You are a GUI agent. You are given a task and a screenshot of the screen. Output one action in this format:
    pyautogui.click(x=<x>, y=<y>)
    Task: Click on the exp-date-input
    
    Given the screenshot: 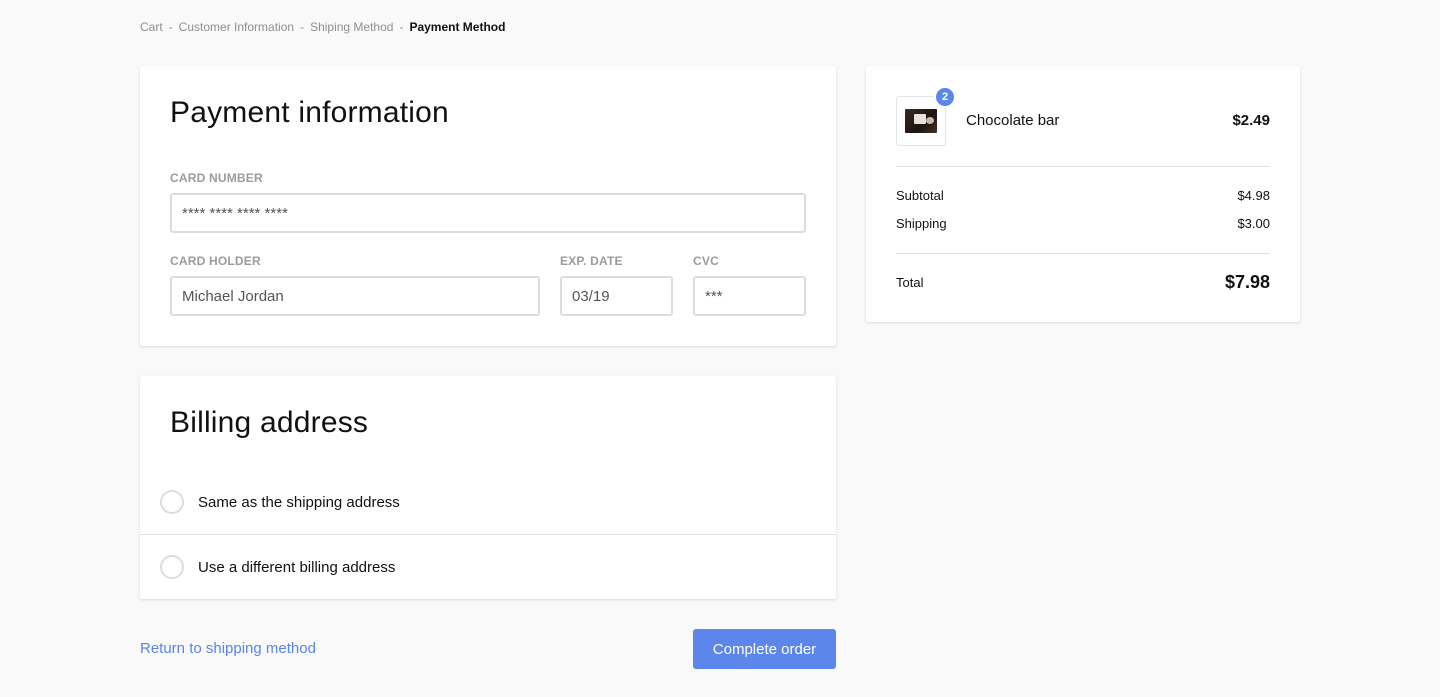 What is the action you would take?
    pyautogui.click(x=616, y=296)
    